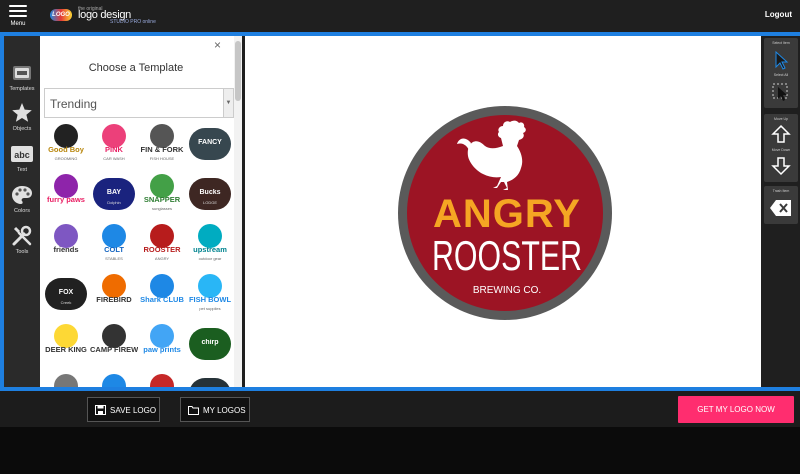  Describe the element at coordinates (22, 73) in the screenshot. I see `templates-icon` at that location.